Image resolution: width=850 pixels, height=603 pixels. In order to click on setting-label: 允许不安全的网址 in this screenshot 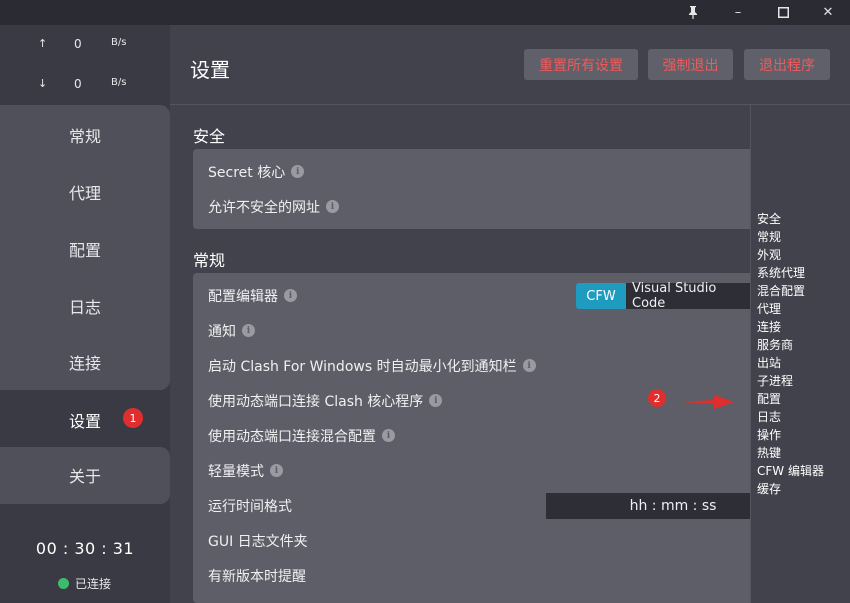, I will do `click(264, 207)`.